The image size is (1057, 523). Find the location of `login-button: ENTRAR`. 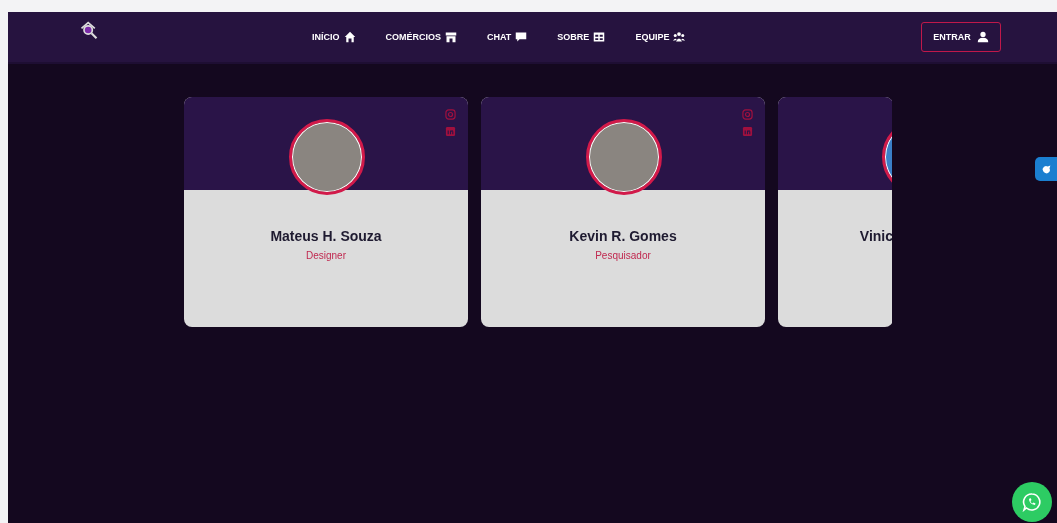

login-button: ENTRAR is located at coordinates (961, 37).